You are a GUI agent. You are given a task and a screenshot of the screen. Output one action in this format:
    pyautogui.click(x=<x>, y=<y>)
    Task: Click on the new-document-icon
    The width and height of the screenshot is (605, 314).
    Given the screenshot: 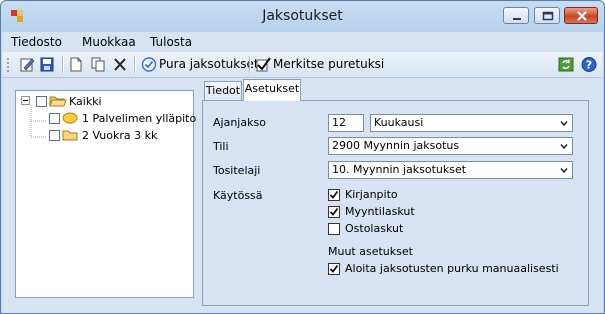 What is the action you would take?
    pyautogui.click(x=76, y=64)
    